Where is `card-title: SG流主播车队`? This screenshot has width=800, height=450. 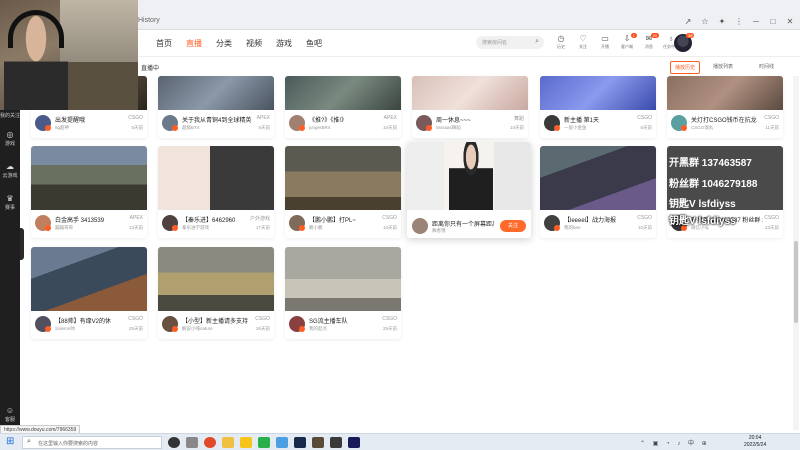 card-title: SG流主播车队 is located at coordinates (345, 320).